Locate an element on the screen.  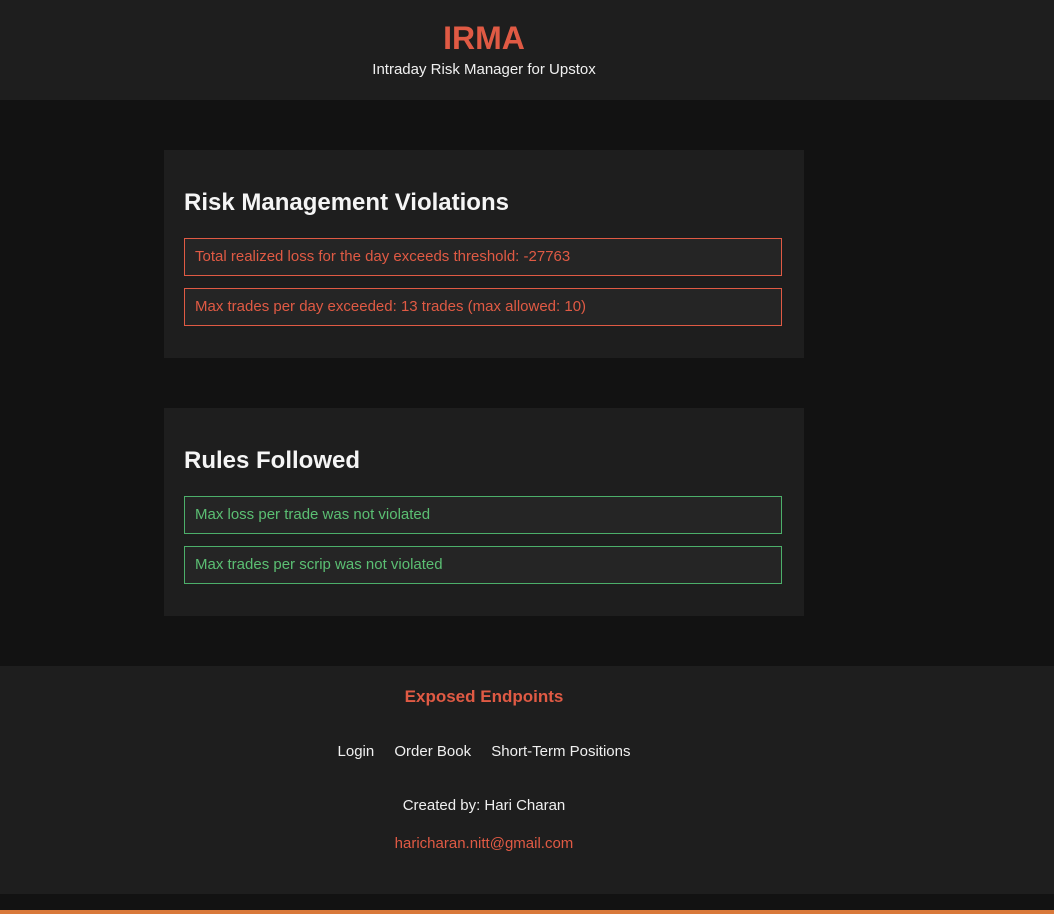
order-book-link: Order Book is located at coordinates (432, 751).